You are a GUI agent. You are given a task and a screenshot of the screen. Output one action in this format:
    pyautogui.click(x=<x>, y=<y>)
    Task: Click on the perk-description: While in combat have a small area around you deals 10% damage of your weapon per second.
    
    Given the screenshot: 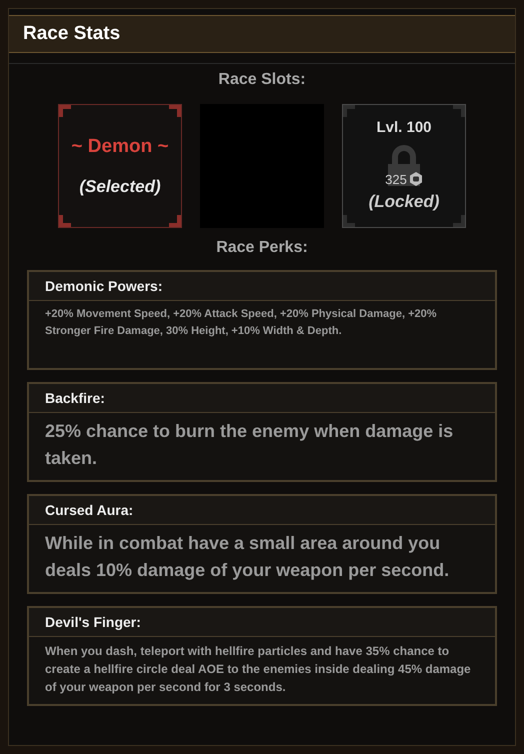 What is the action you would take?
    pyautogui.click(x=247, y=557)
    